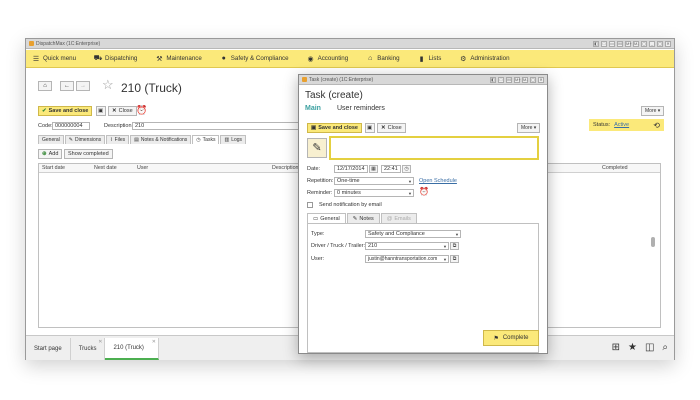 The image size is (700, 400). Describe the element at coordinates (389, 218) in the screenshot. I see `email-icon: @` at that location.